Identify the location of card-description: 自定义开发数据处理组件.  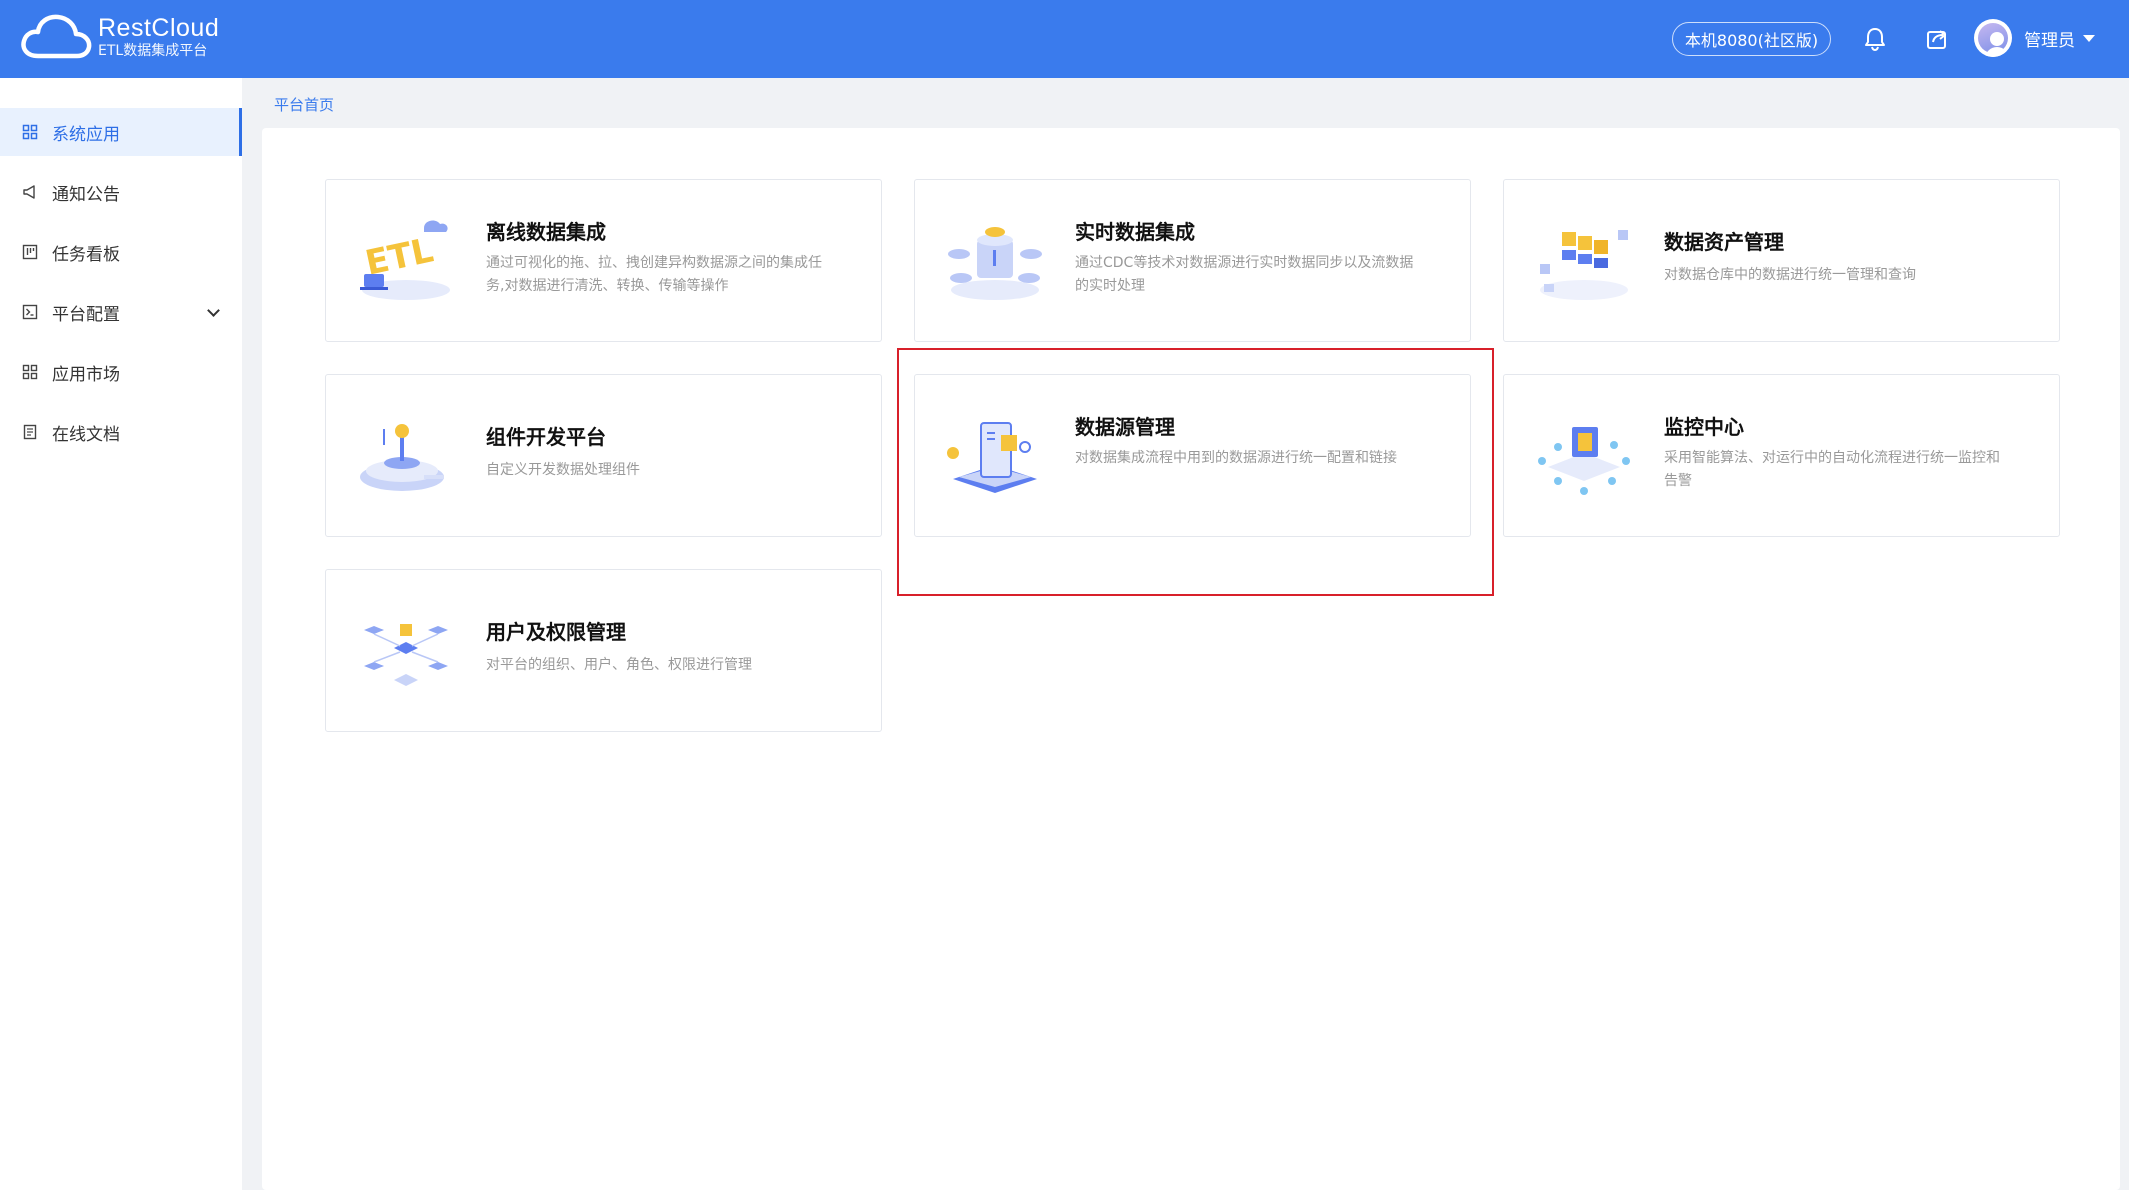
(563, 470).